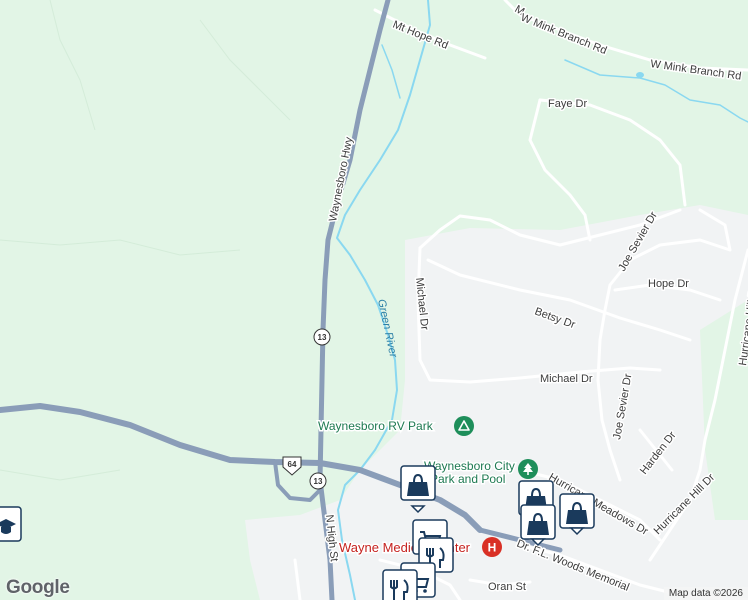 This screenshot has height=600, width=748. Describe the element at coordinates (464, 426) in the screenshot. I see `campground-icon` at that location.